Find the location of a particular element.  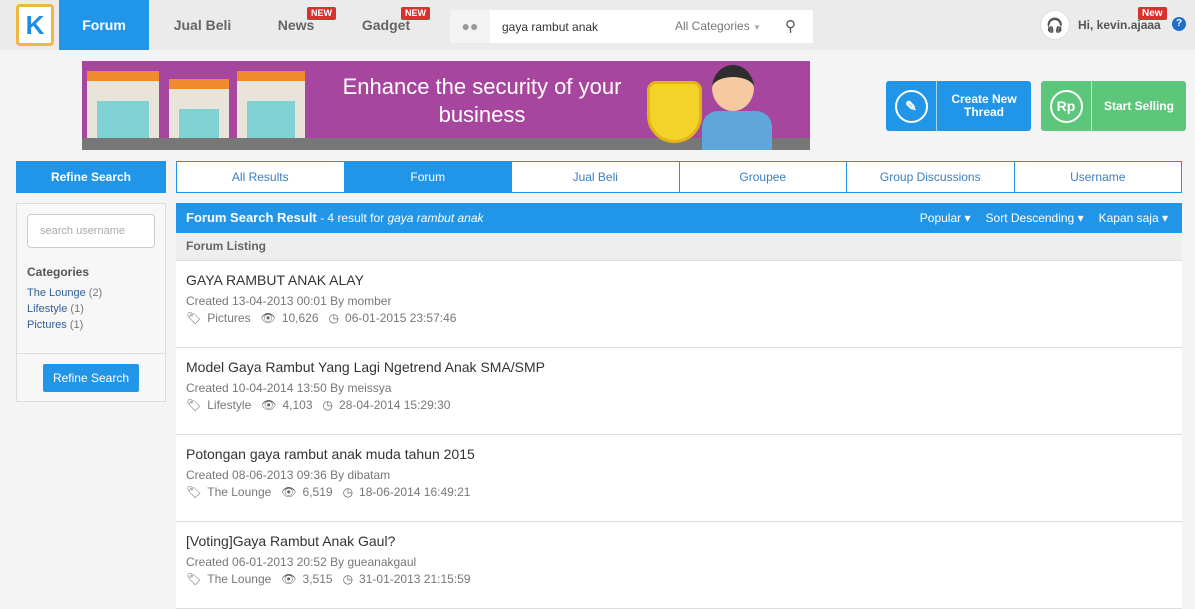

start-selling-button: Rp Start Selling is located at coordinates (1113, 106).